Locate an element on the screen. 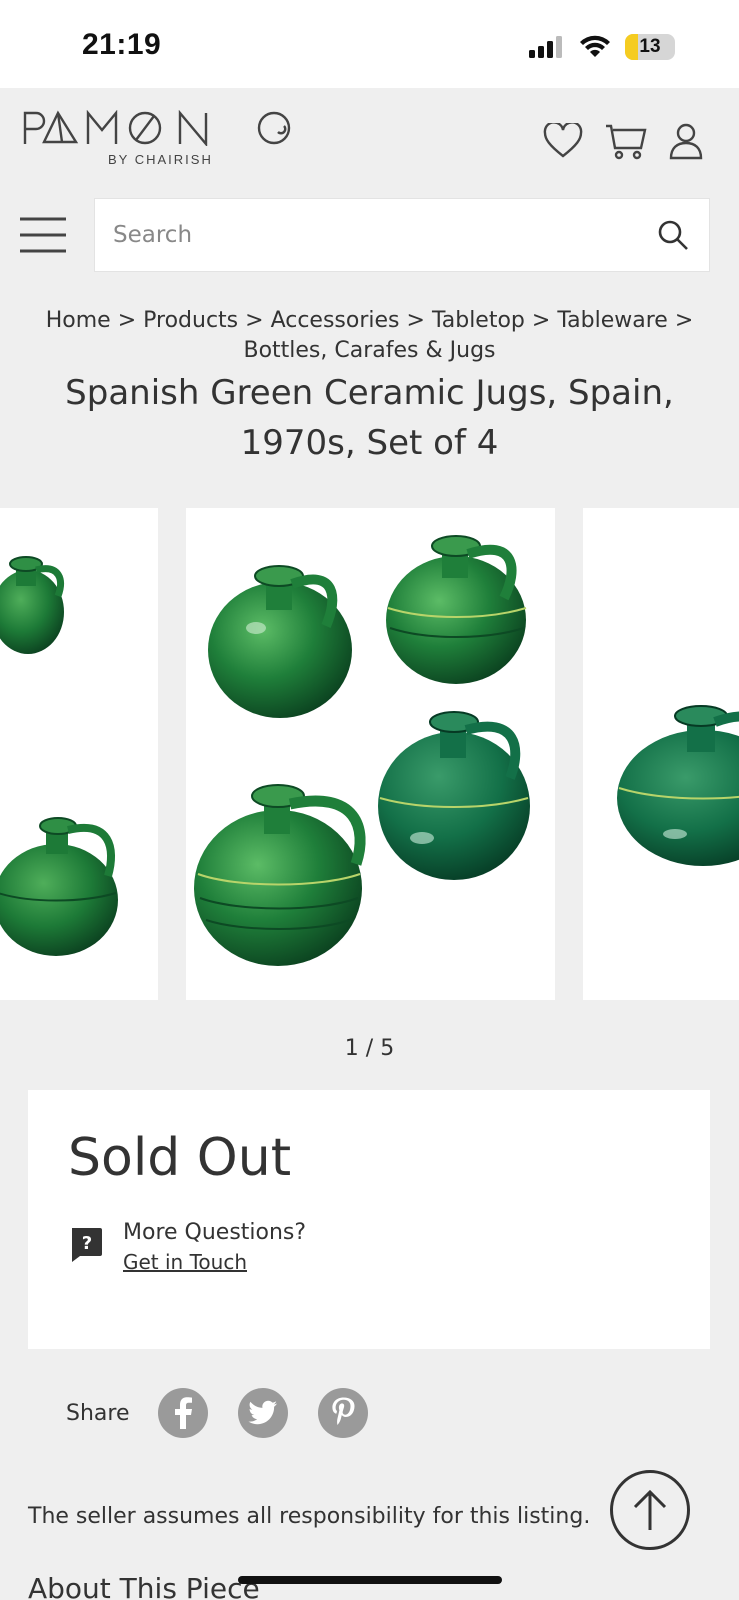 This screenshot has height=1600, width=739. share-row: Share is located at coordinates (232, 1413).